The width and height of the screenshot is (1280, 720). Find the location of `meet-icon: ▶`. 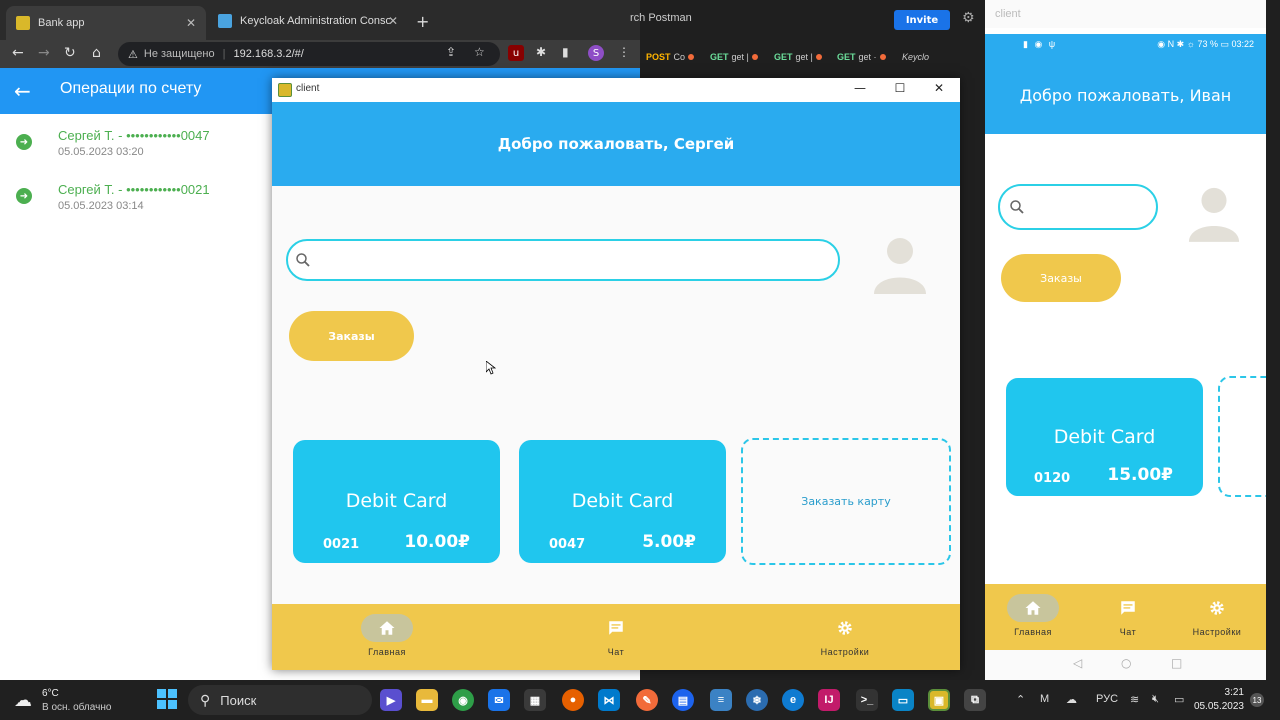

meet-icon: ▶ is located at coordinates (391, 700).